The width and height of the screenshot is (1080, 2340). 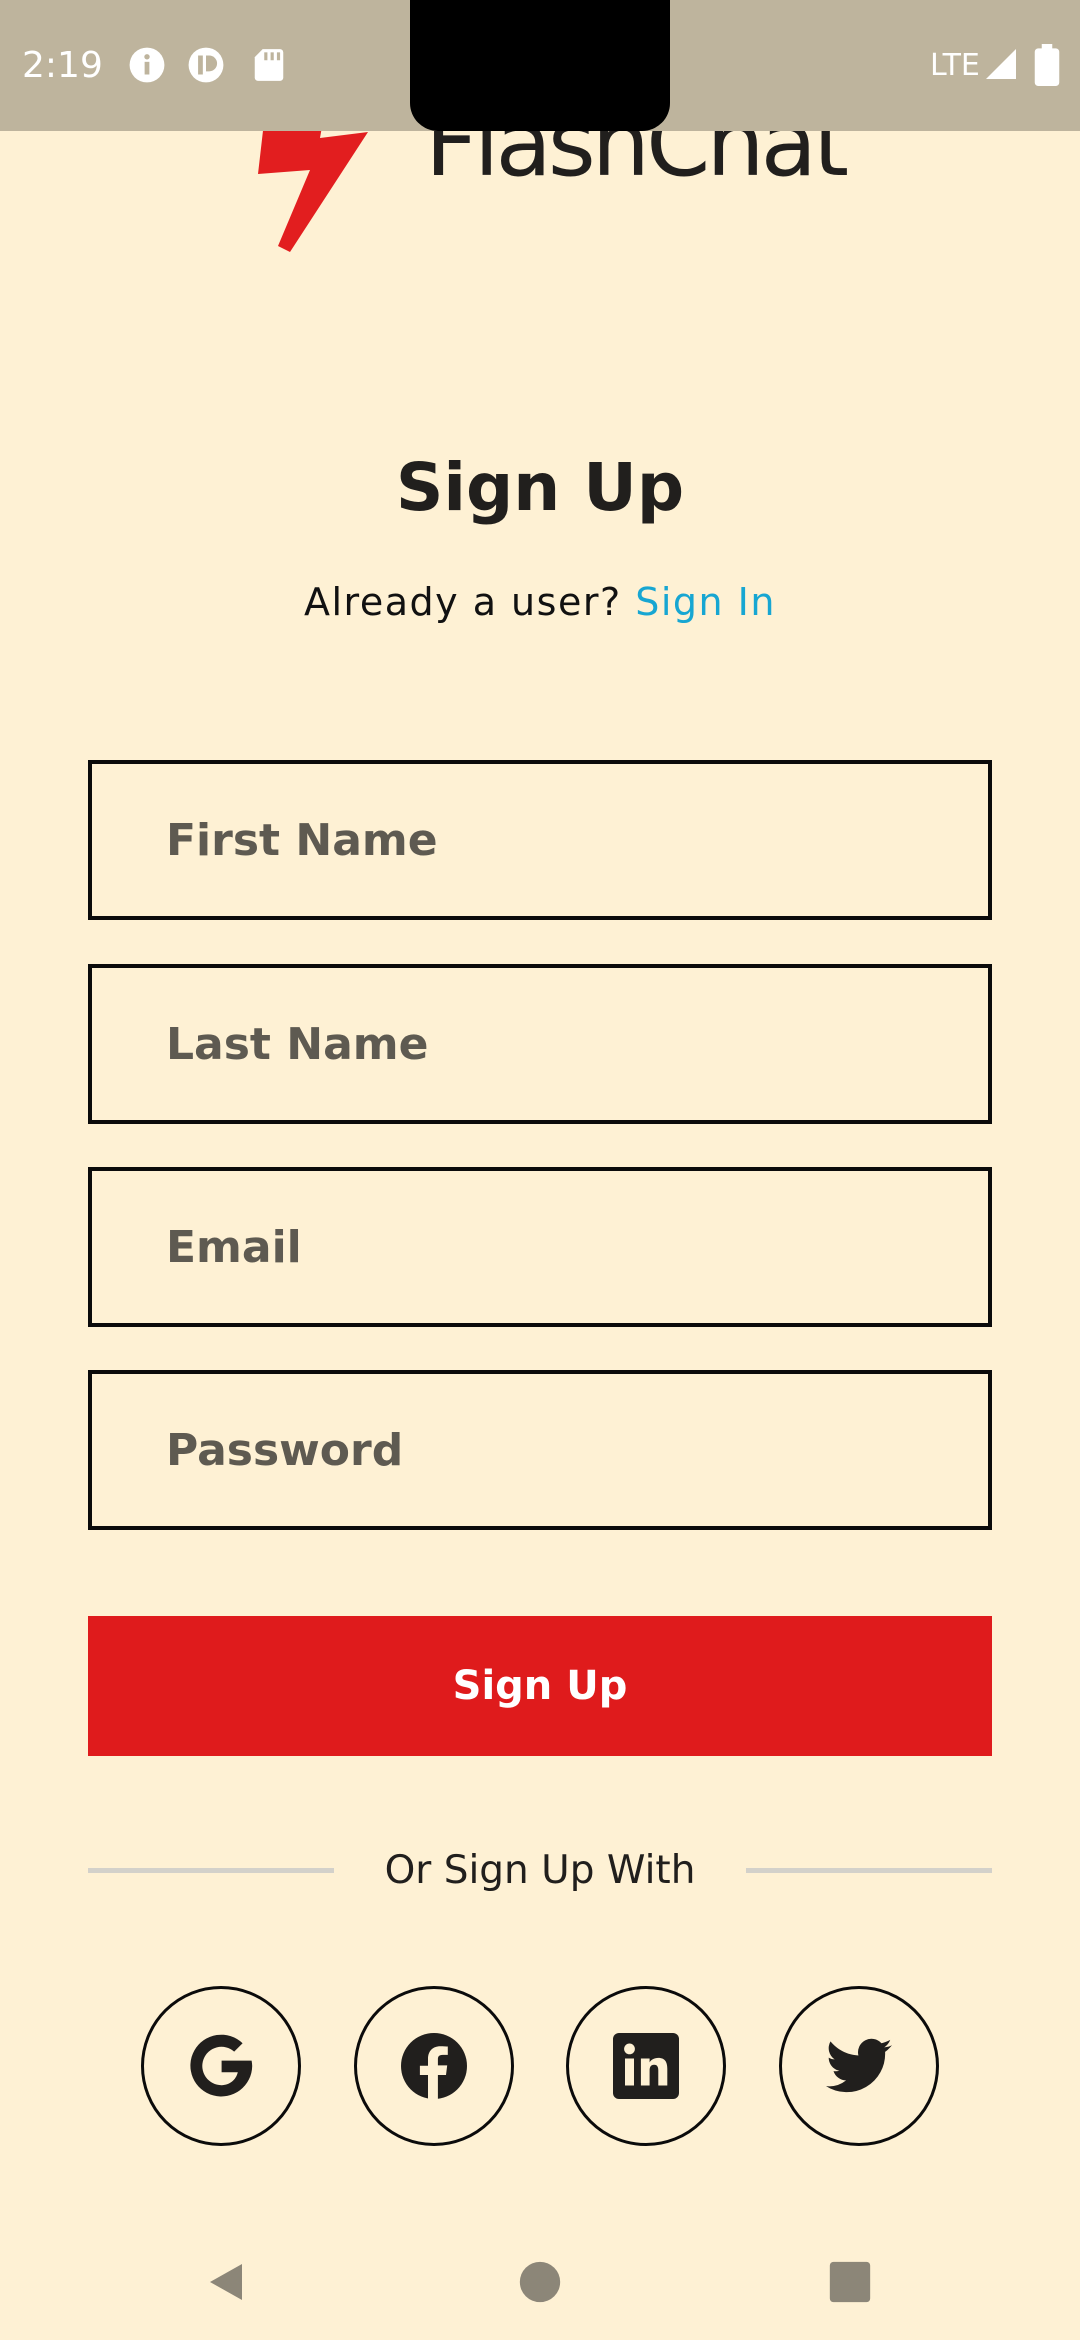 I want to click on linkedin-icon, so click(x=646, y=2066).